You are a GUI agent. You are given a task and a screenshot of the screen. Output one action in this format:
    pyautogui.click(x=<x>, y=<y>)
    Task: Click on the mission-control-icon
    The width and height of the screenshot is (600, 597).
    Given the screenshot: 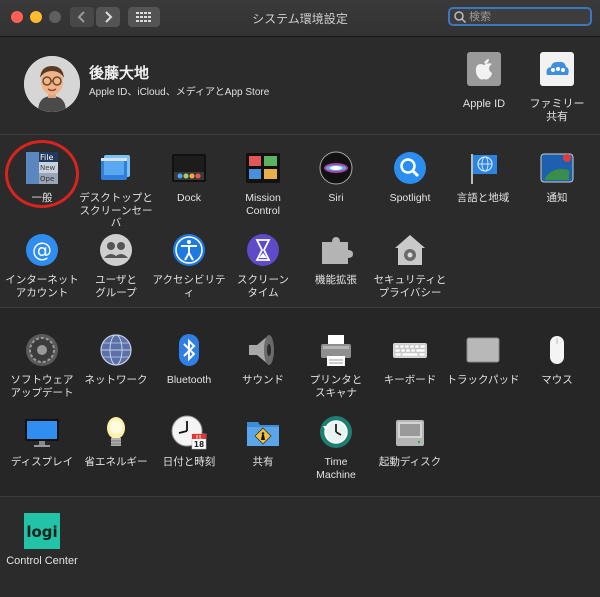 What is the action you would take?
    pyautogui.click(x=263, y=168)
    